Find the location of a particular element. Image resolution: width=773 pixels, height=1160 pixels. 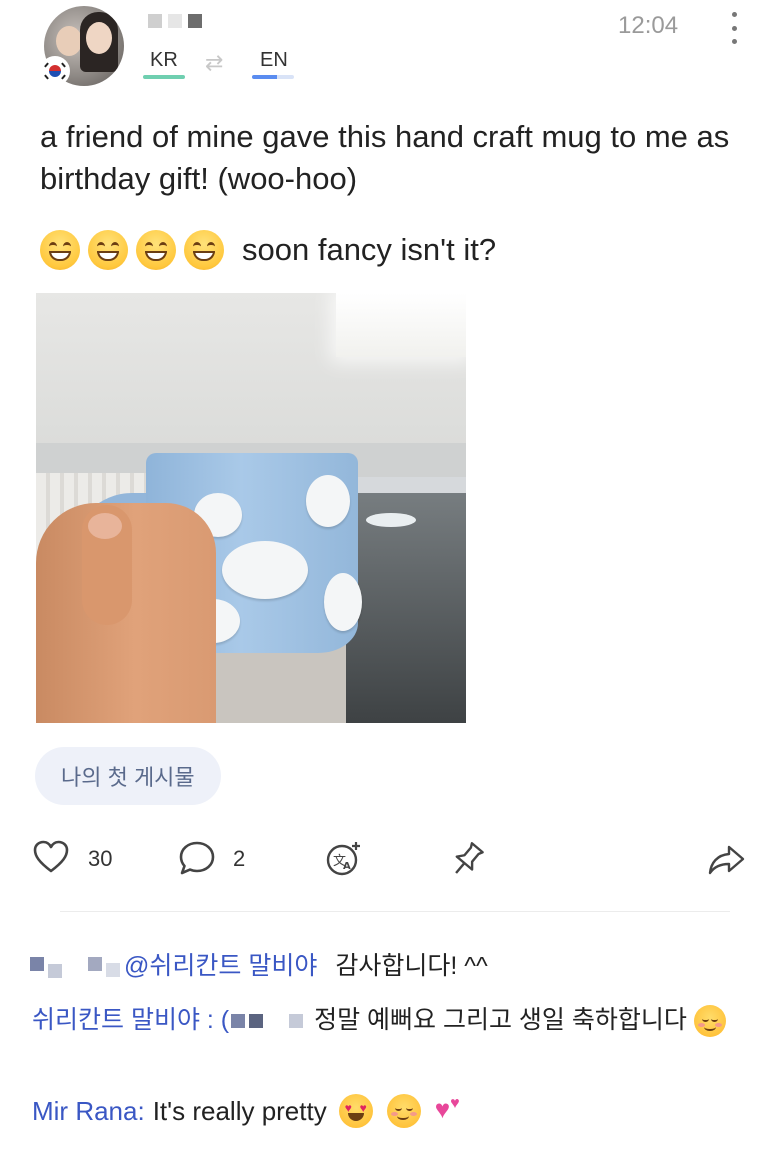

kebab-menu-icon is located at coordinates (734, 28).